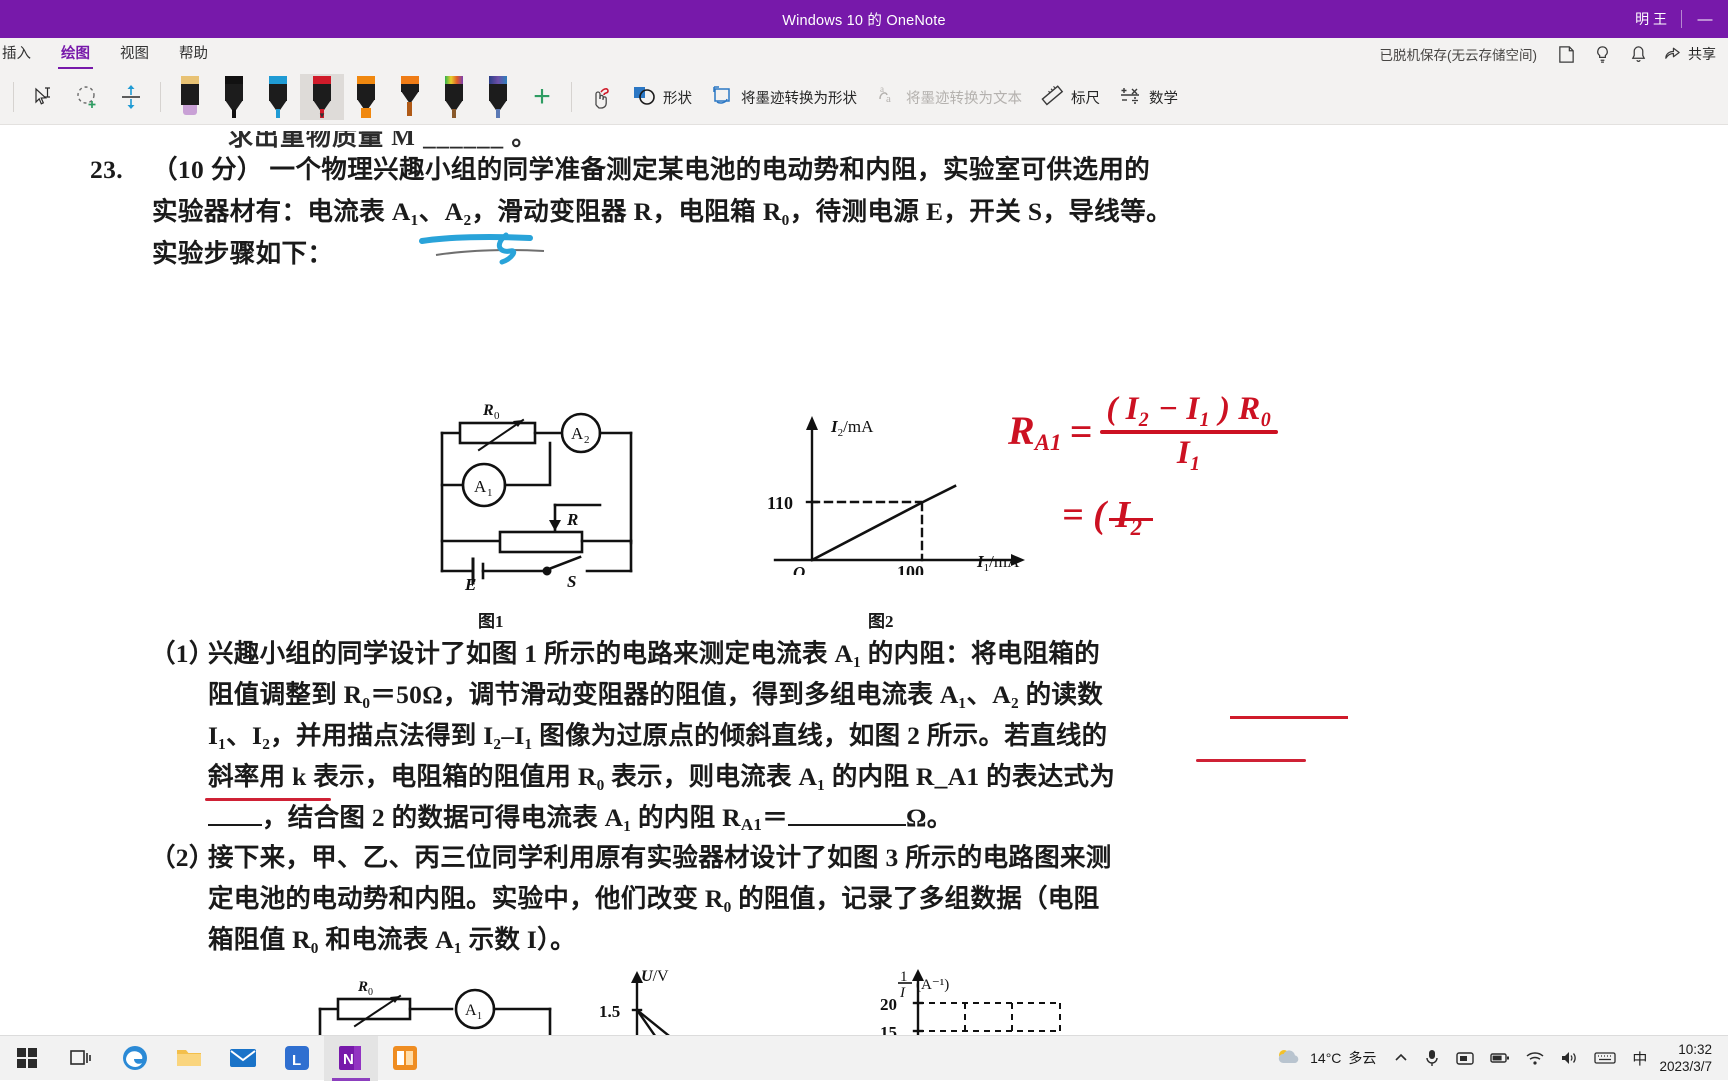 The width and height of the screenshot is (1728, 1081). Describe the element at coordinates (1052, 97) in the screenshot. I see `ruler-icon` at that location.